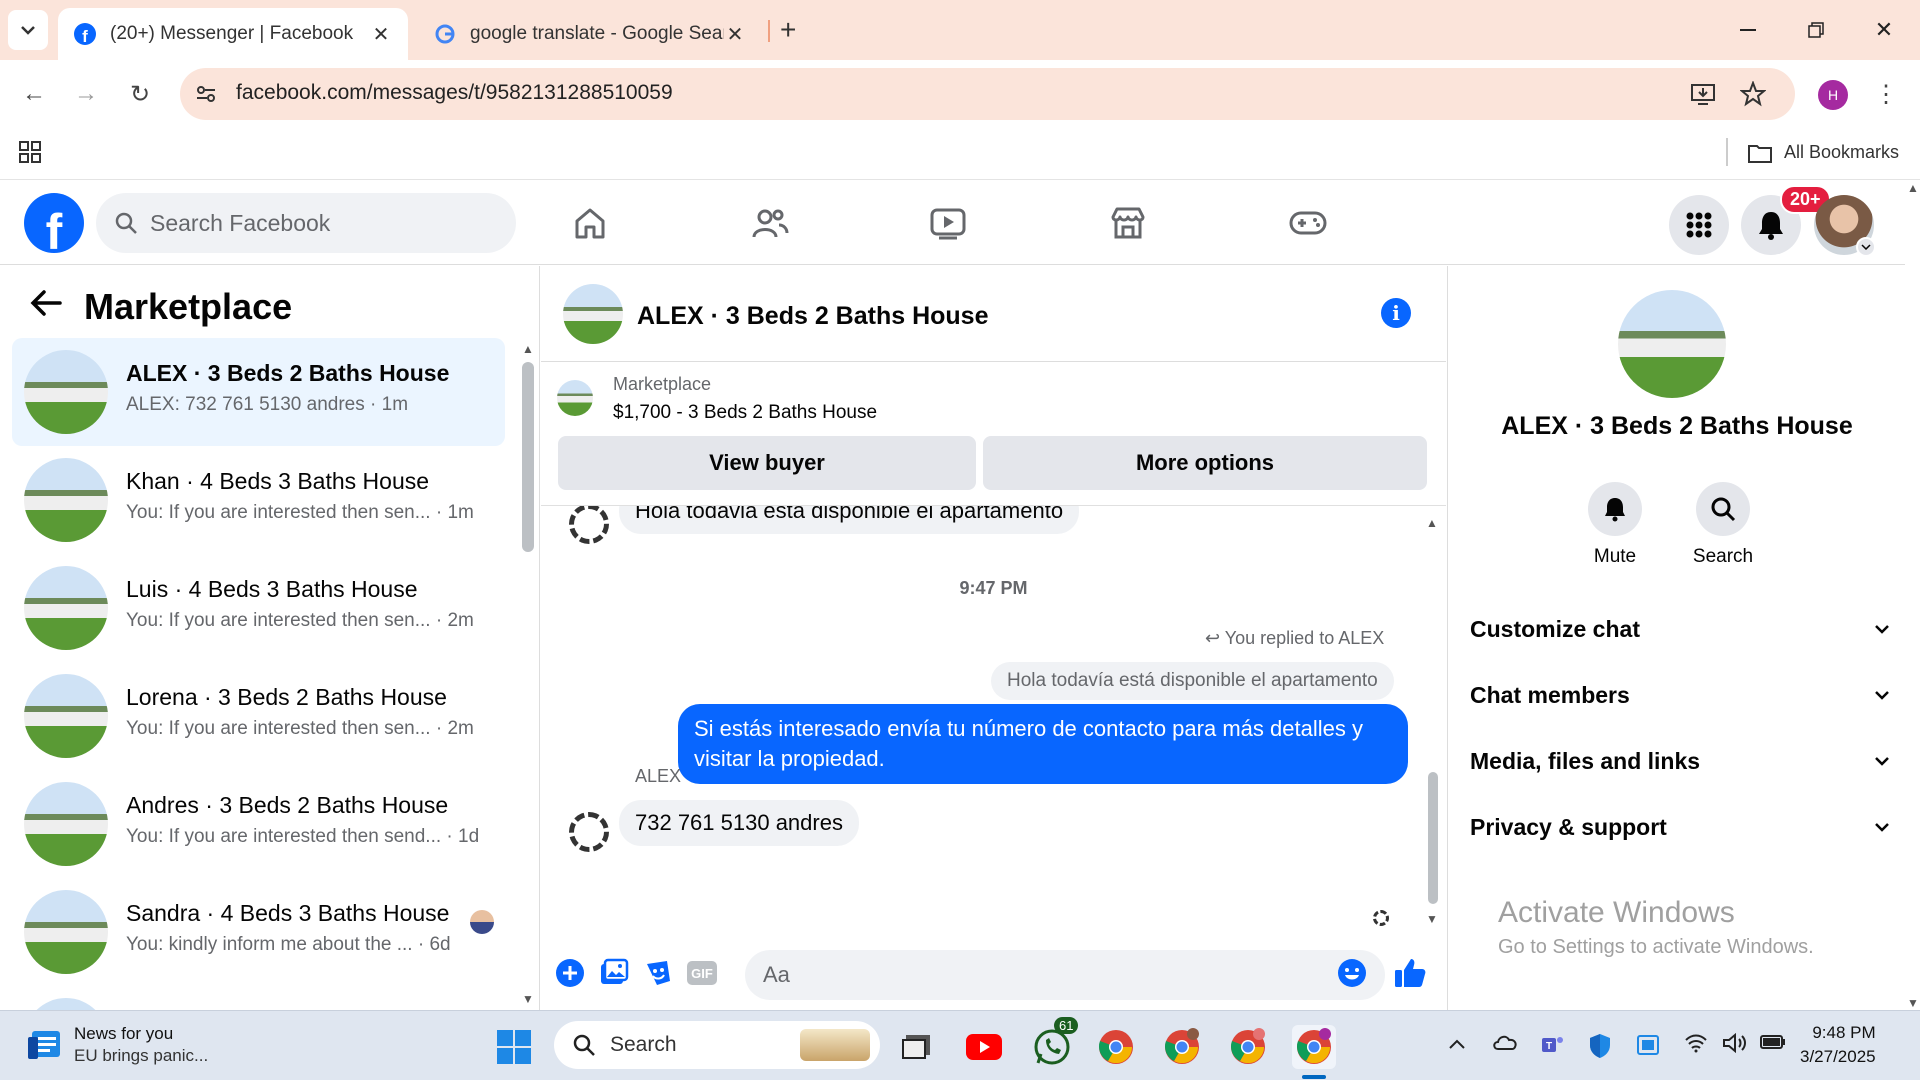  What do you see at coordinates (1128, 223) in the screenshot?
I see `marketplace-nav-icon` at bounding box center [1128, 223].